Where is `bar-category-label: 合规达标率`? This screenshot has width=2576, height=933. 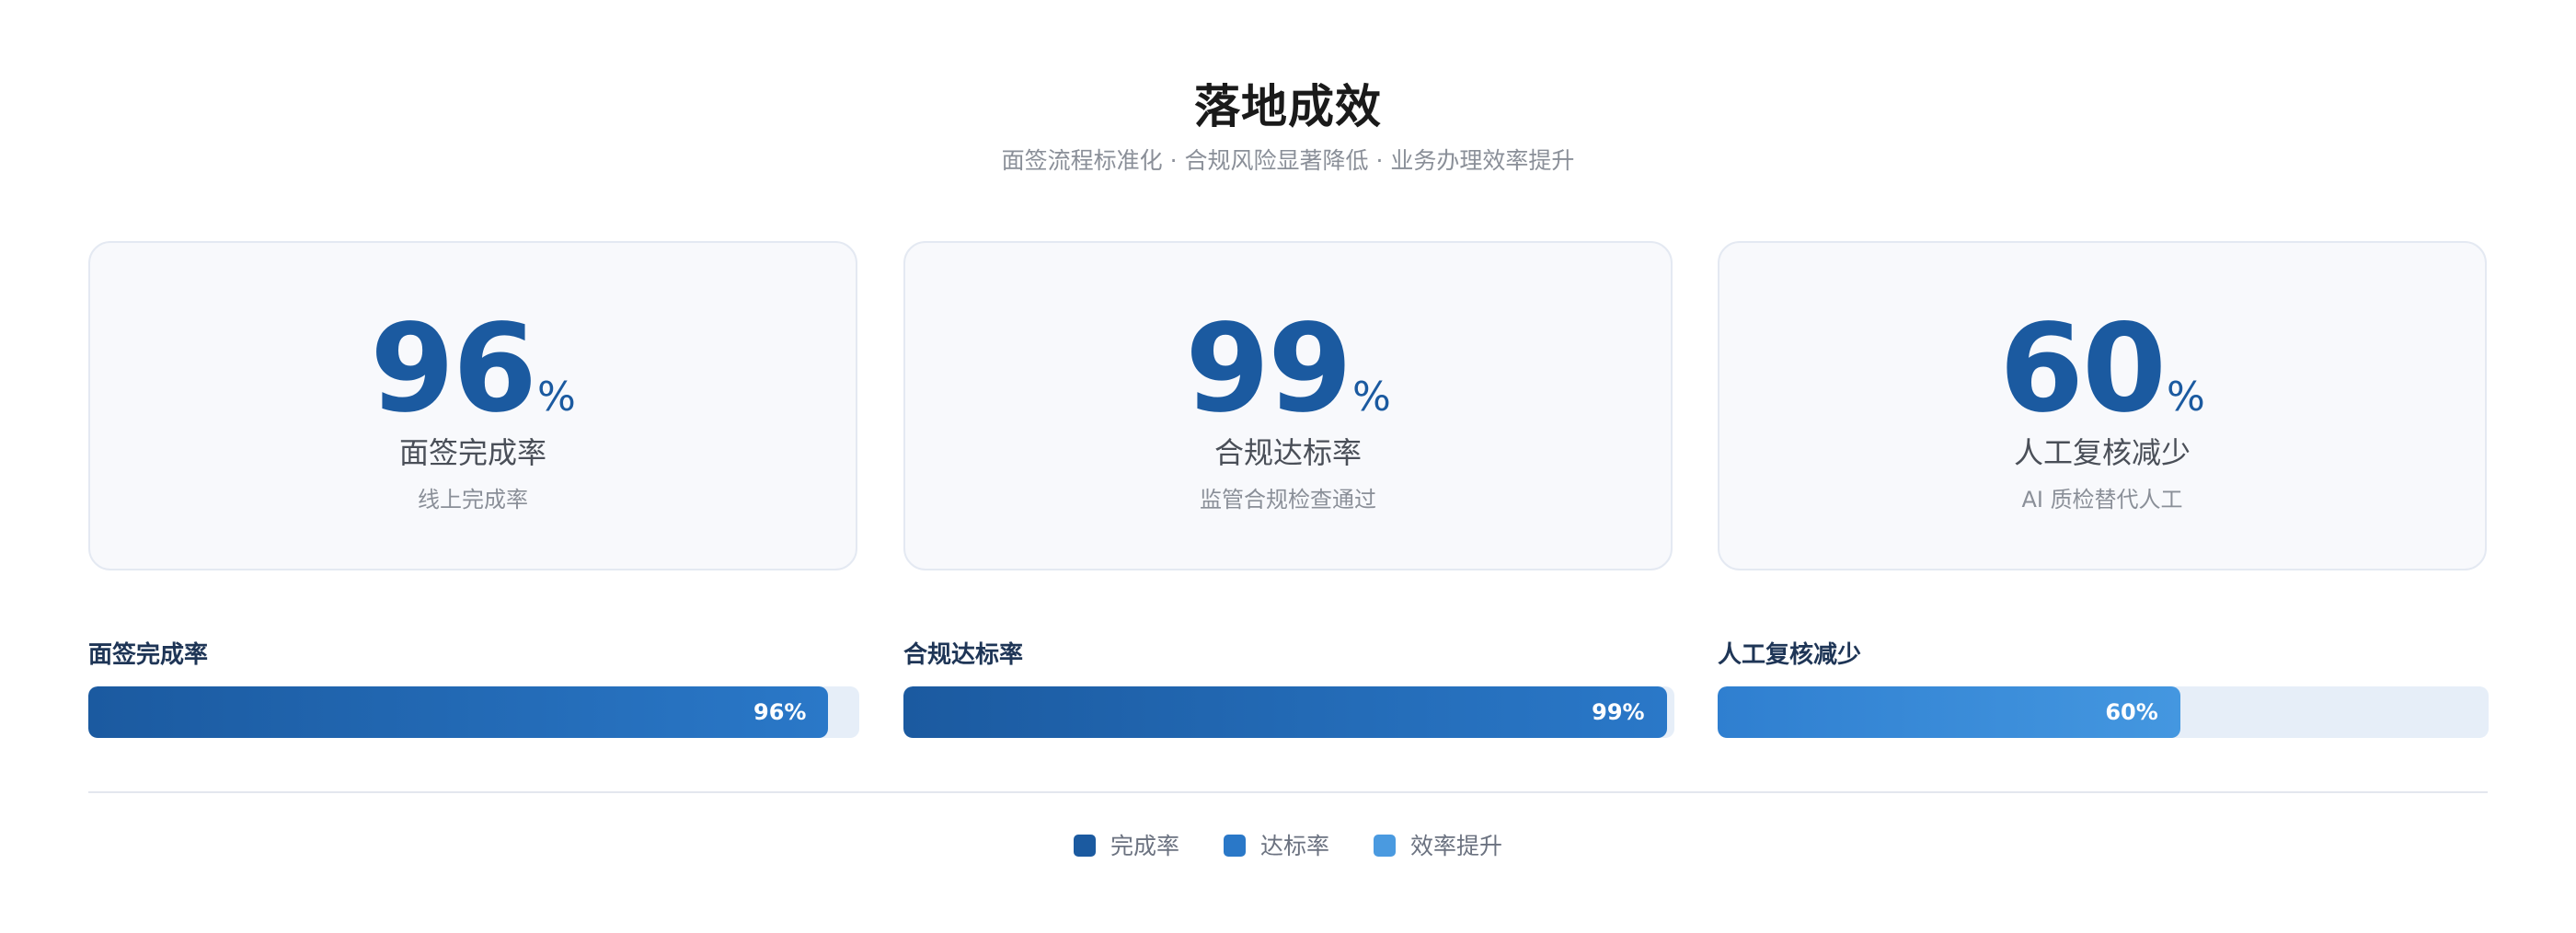 bar-category-label: 合规达标率 is located at coordinates (963, 655).